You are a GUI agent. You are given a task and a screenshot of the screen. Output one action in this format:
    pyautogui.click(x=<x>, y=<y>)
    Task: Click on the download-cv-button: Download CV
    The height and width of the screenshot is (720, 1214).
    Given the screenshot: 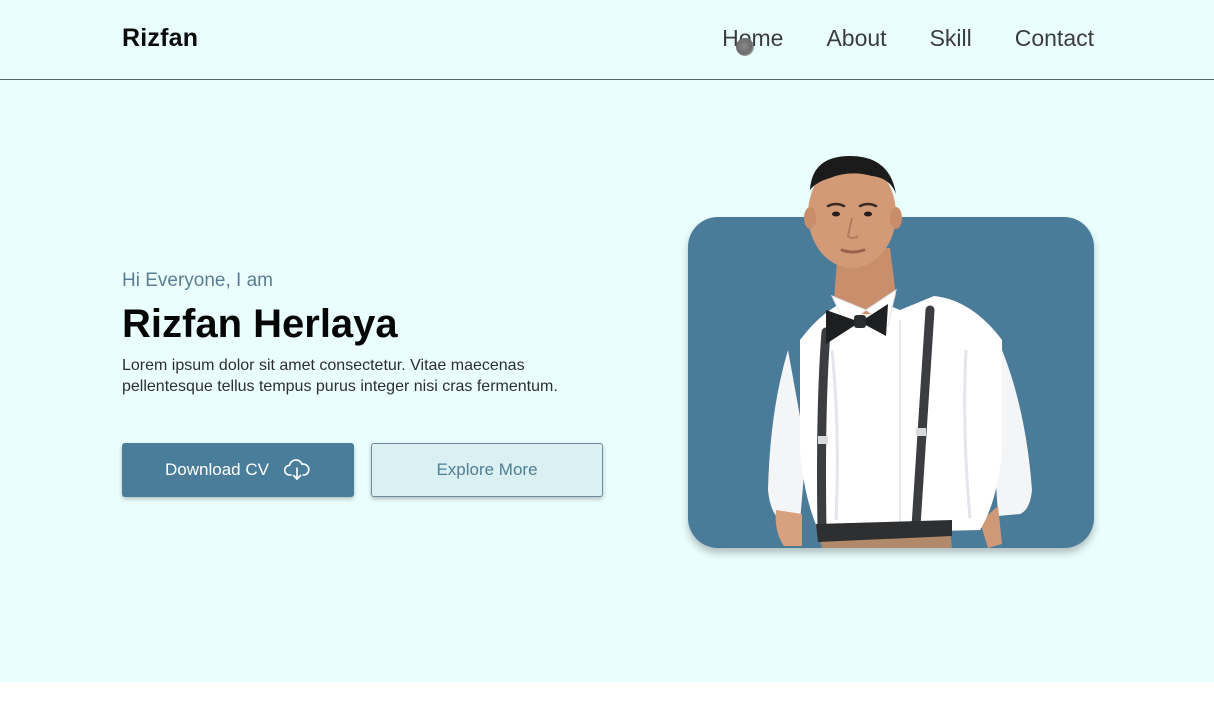 What is the action you would take?
    pyautogui.click(x=238, y=470)
    